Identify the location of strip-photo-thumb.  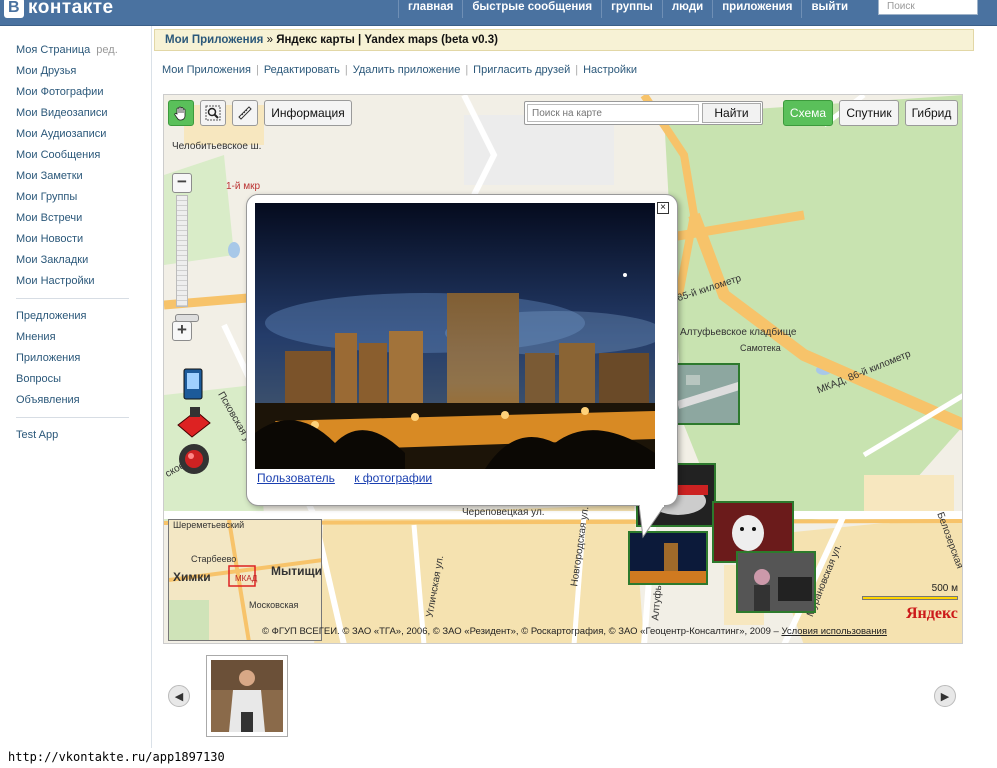
(247, 696).